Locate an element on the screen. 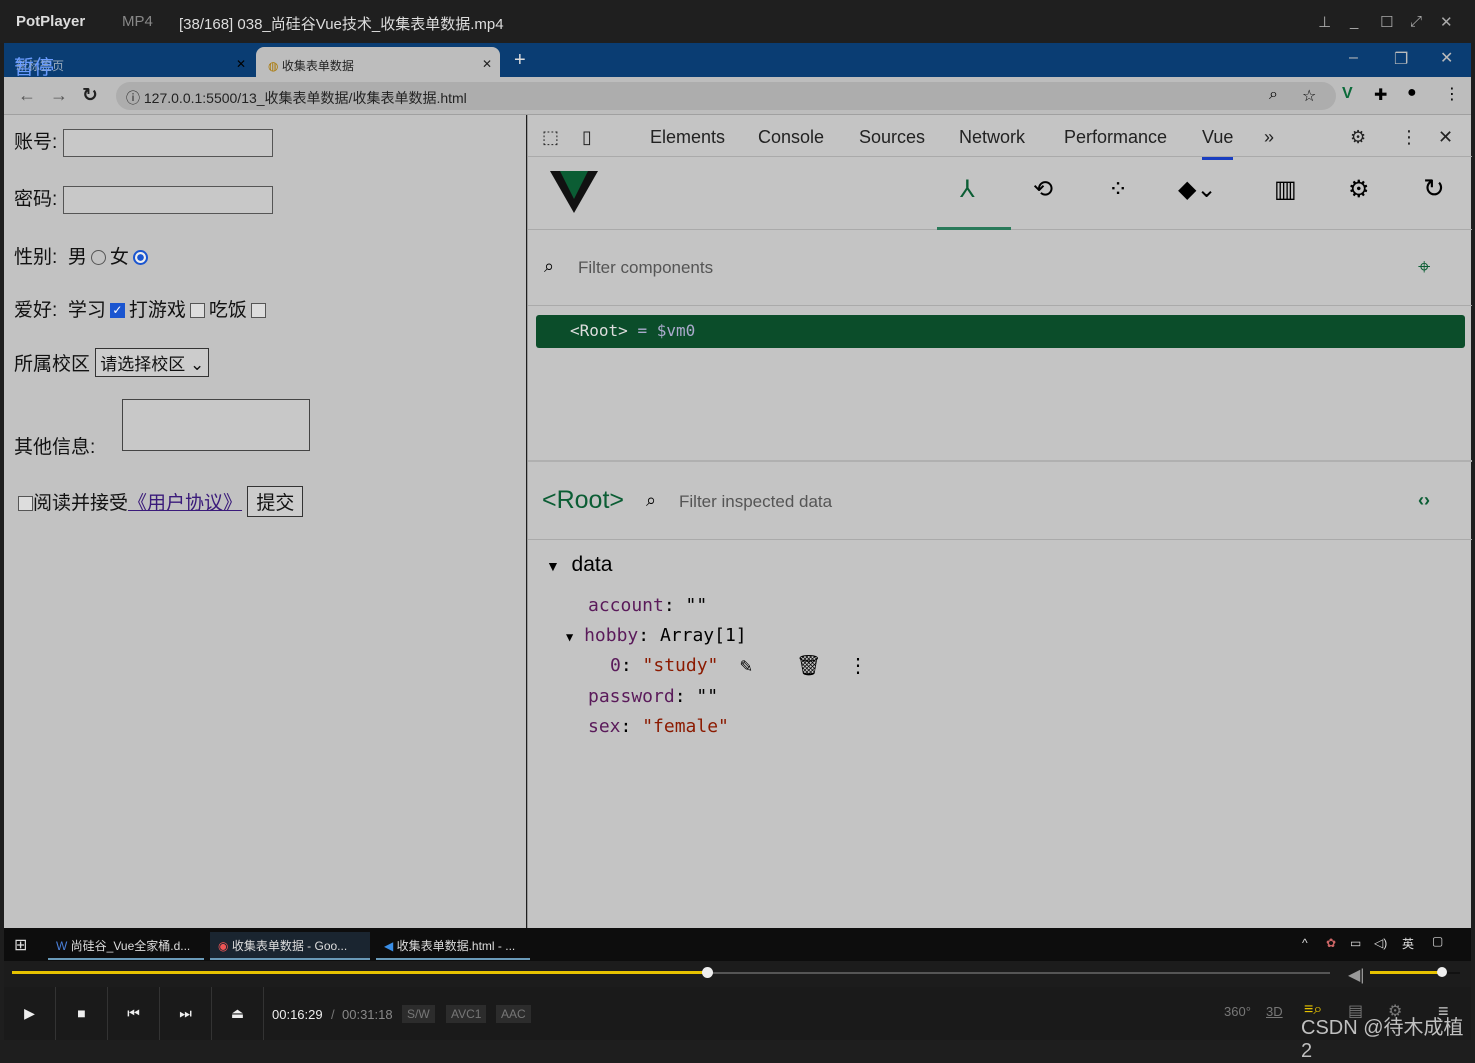  window-close-icon: ✕ is located at coordinates (1446, 58).